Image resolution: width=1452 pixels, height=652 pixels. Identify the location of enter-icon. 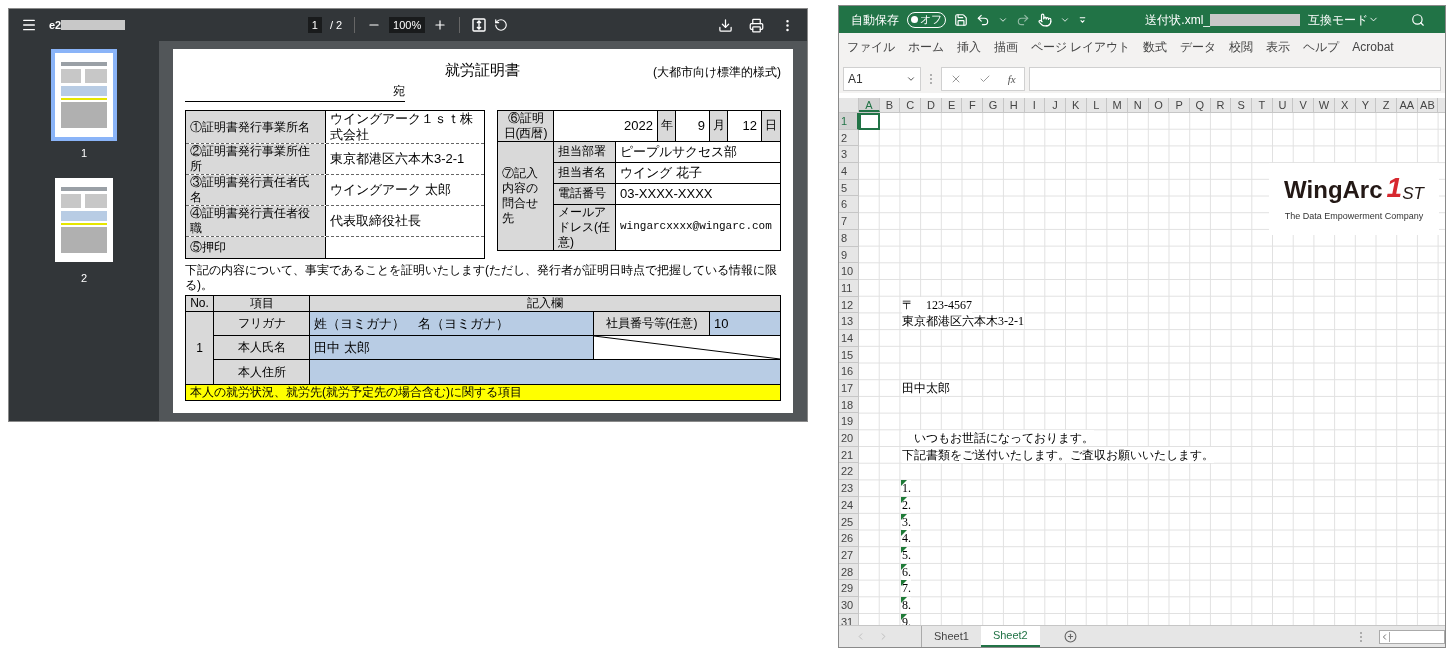
(985, 79).